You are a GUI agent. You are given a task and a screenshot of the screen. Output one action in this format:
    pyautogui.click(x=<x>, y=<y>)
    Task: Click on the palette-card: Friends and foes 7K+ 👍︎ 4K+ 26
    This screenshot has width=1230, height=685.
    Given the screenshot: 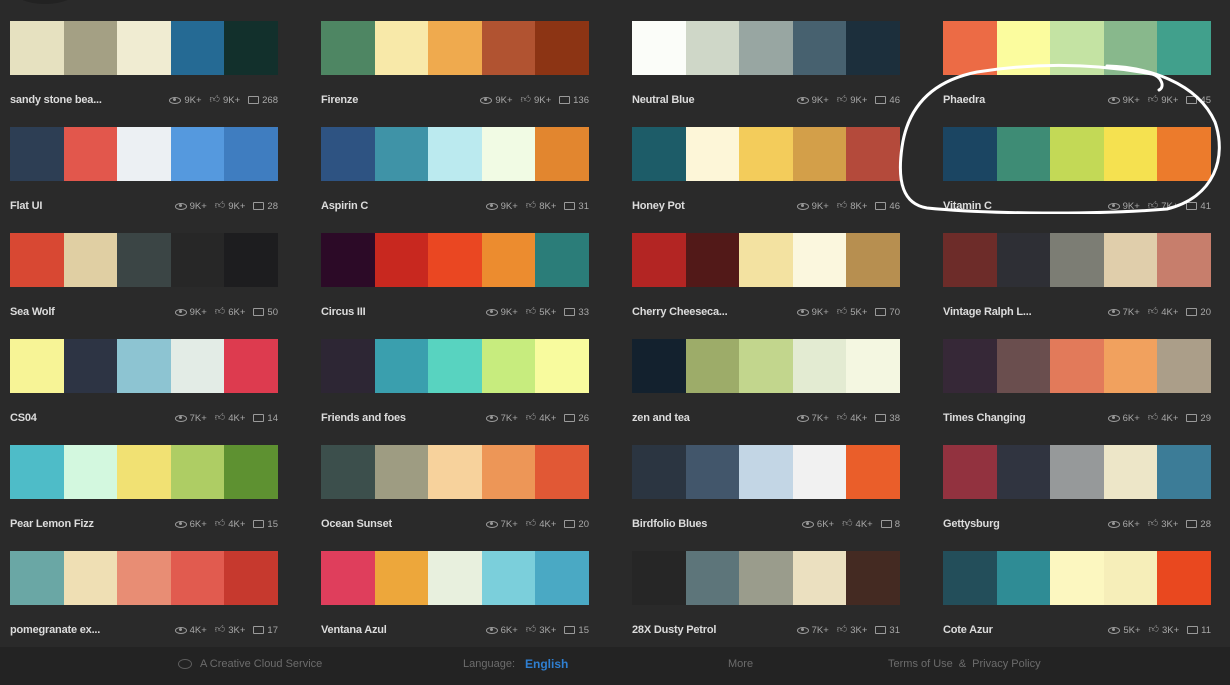 What is the action you would take?
    pyautogui.click(x=455, y=392)
    